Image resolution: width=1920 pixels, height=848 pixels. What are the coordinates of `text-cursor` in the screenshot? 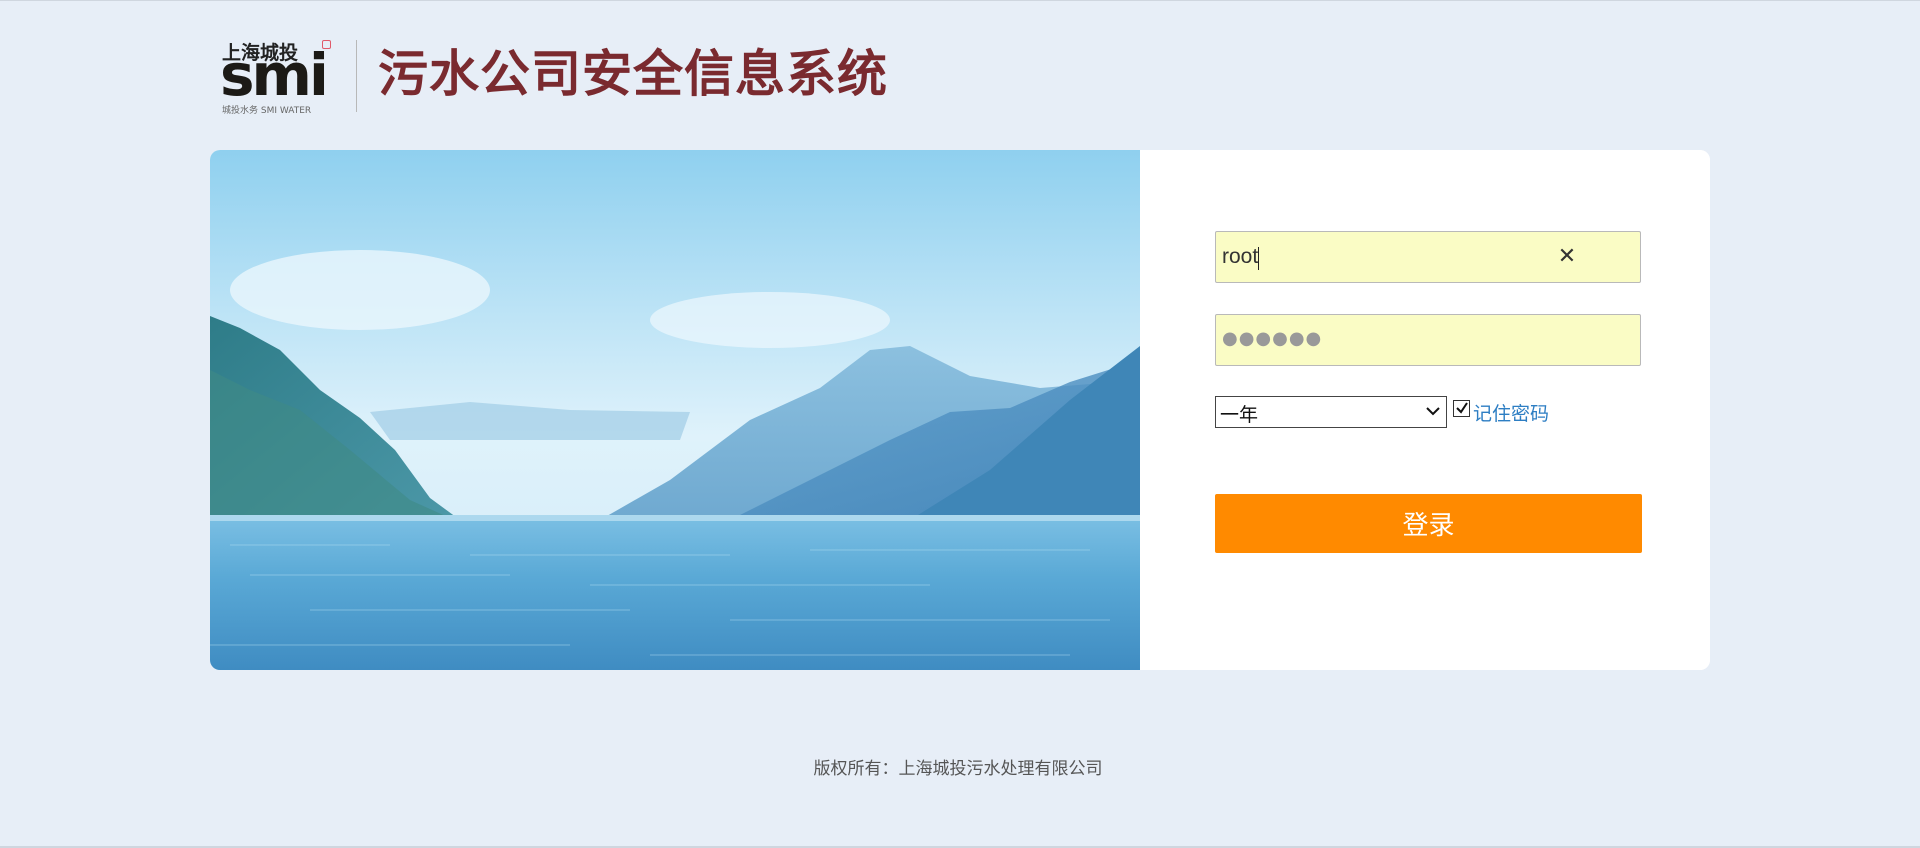 It's located at (1258, 258).